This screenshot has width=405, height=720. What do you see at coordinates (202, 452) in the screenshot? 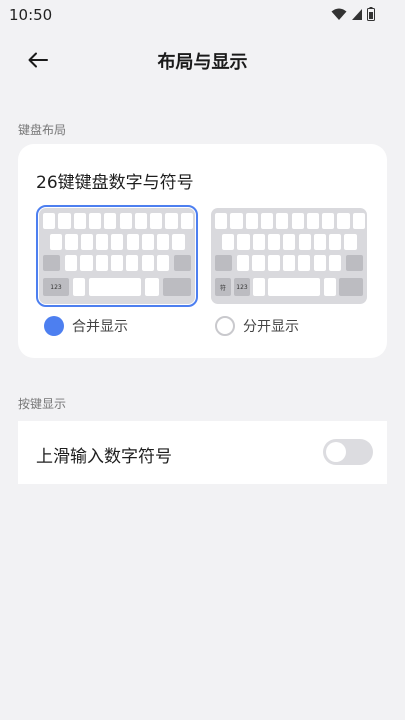
I see `swipe-up-row: 上滑输入数字符号` at bounding box center [202, 452].